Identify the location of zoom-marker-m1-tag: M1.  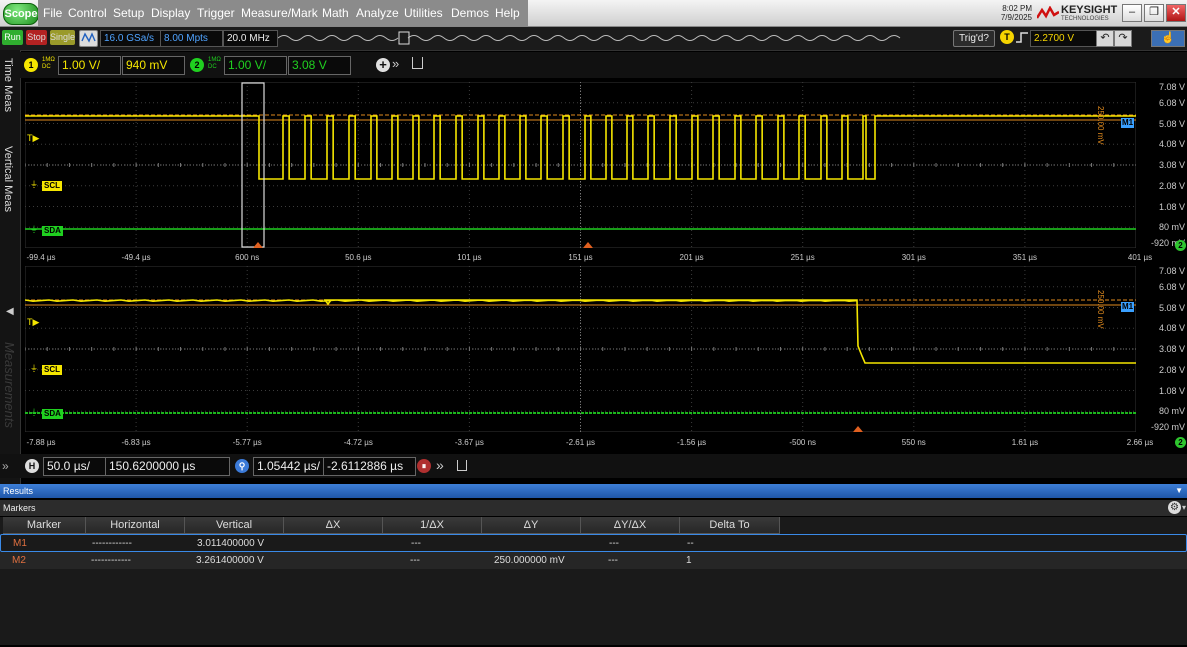
(1128, 307).